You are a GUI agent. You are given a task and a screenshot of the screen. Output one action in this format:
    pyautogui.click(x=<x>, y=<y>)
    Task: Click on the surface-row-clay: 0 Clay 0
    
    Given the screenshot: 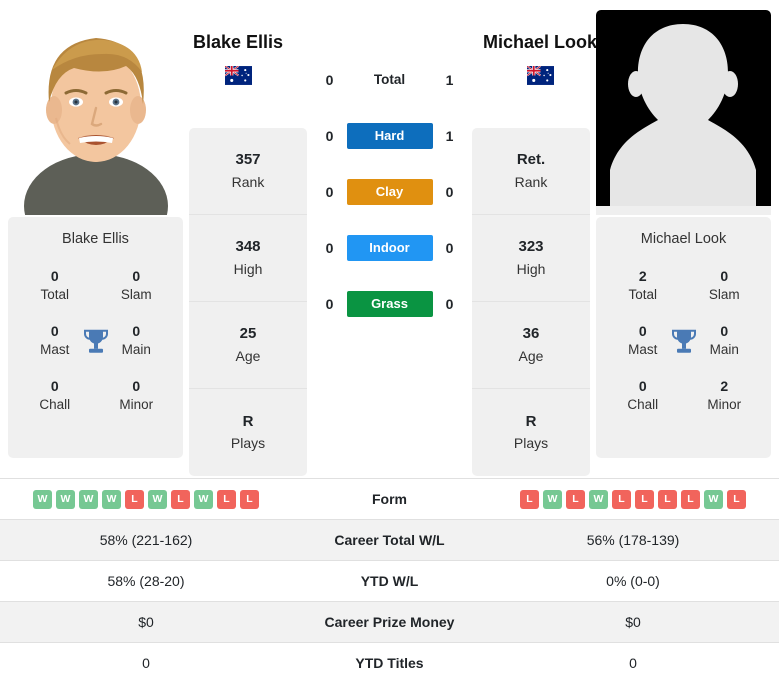 What is the action you would take?
    pyautogui.click(x=390, y=192)
    